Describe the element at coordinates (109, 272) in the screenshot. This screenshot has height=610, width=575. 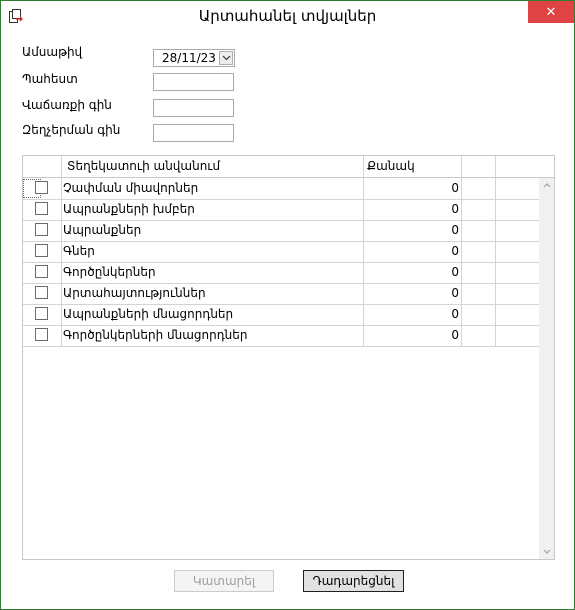
I see `row-name: Գործընկերներ` at that location.